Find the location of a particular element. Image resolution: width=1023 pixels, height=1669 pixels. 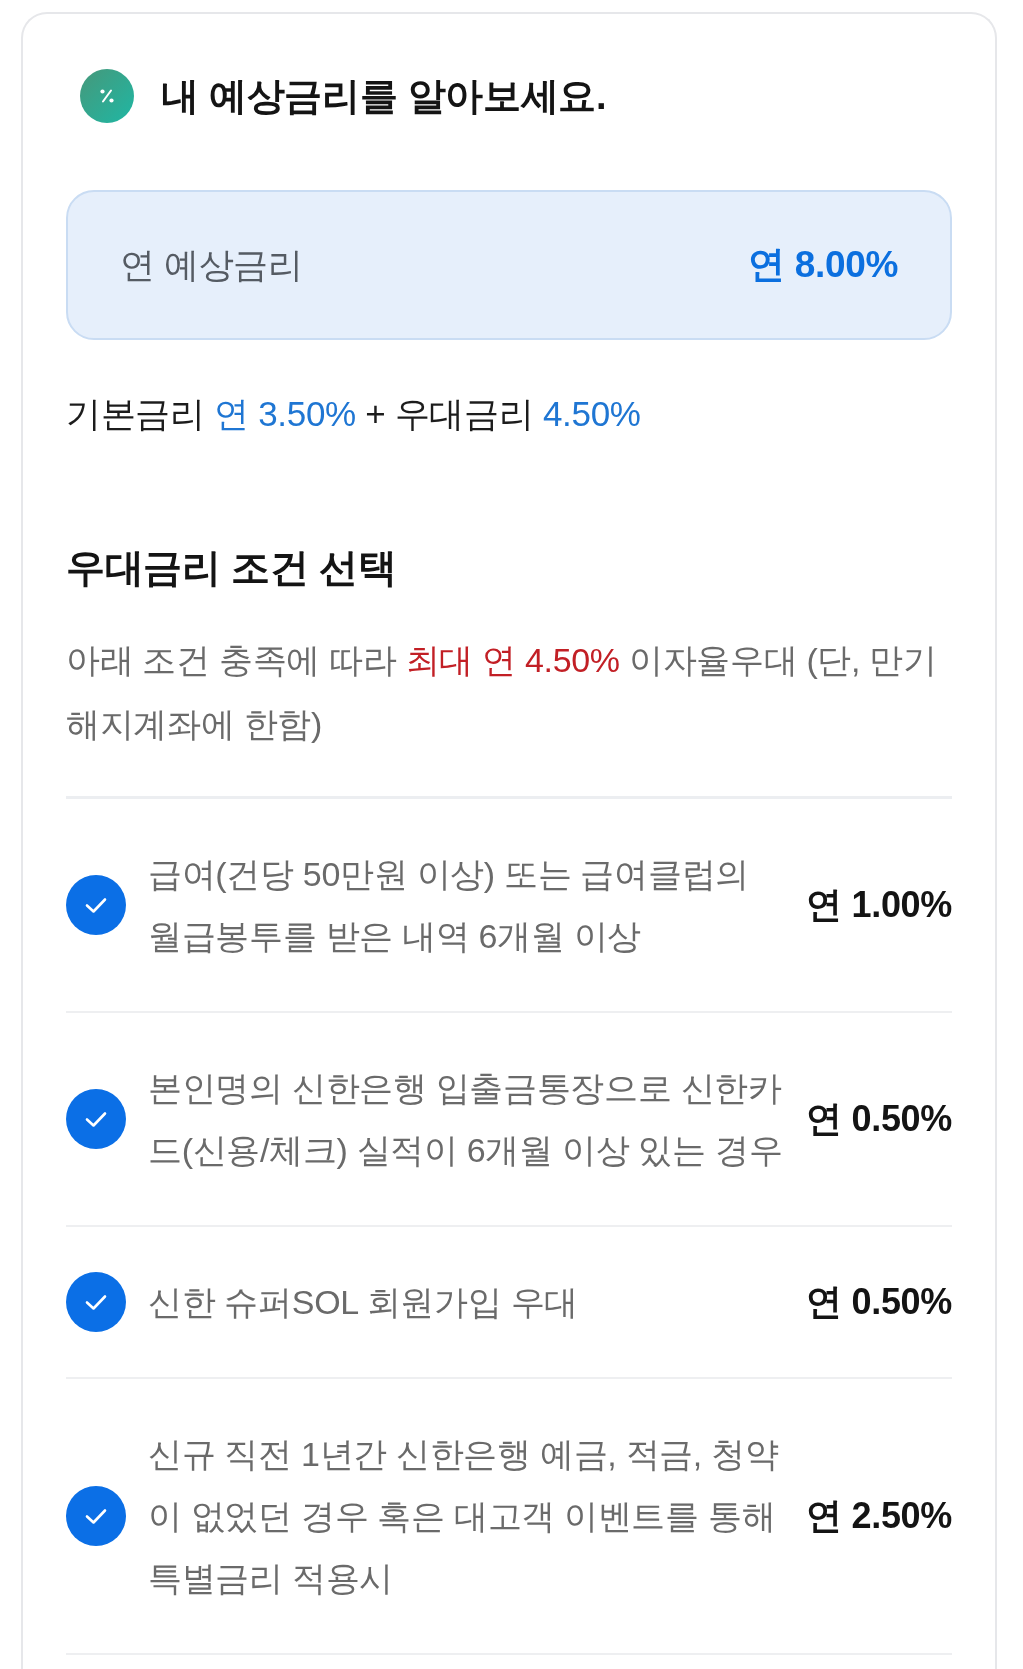

condition-text: 본인명의 신한은행 입출금통장으로 신한카드(신용/체크) 실적이 6개월 이상 있는 경우 is located at coordinates (466, 1119).